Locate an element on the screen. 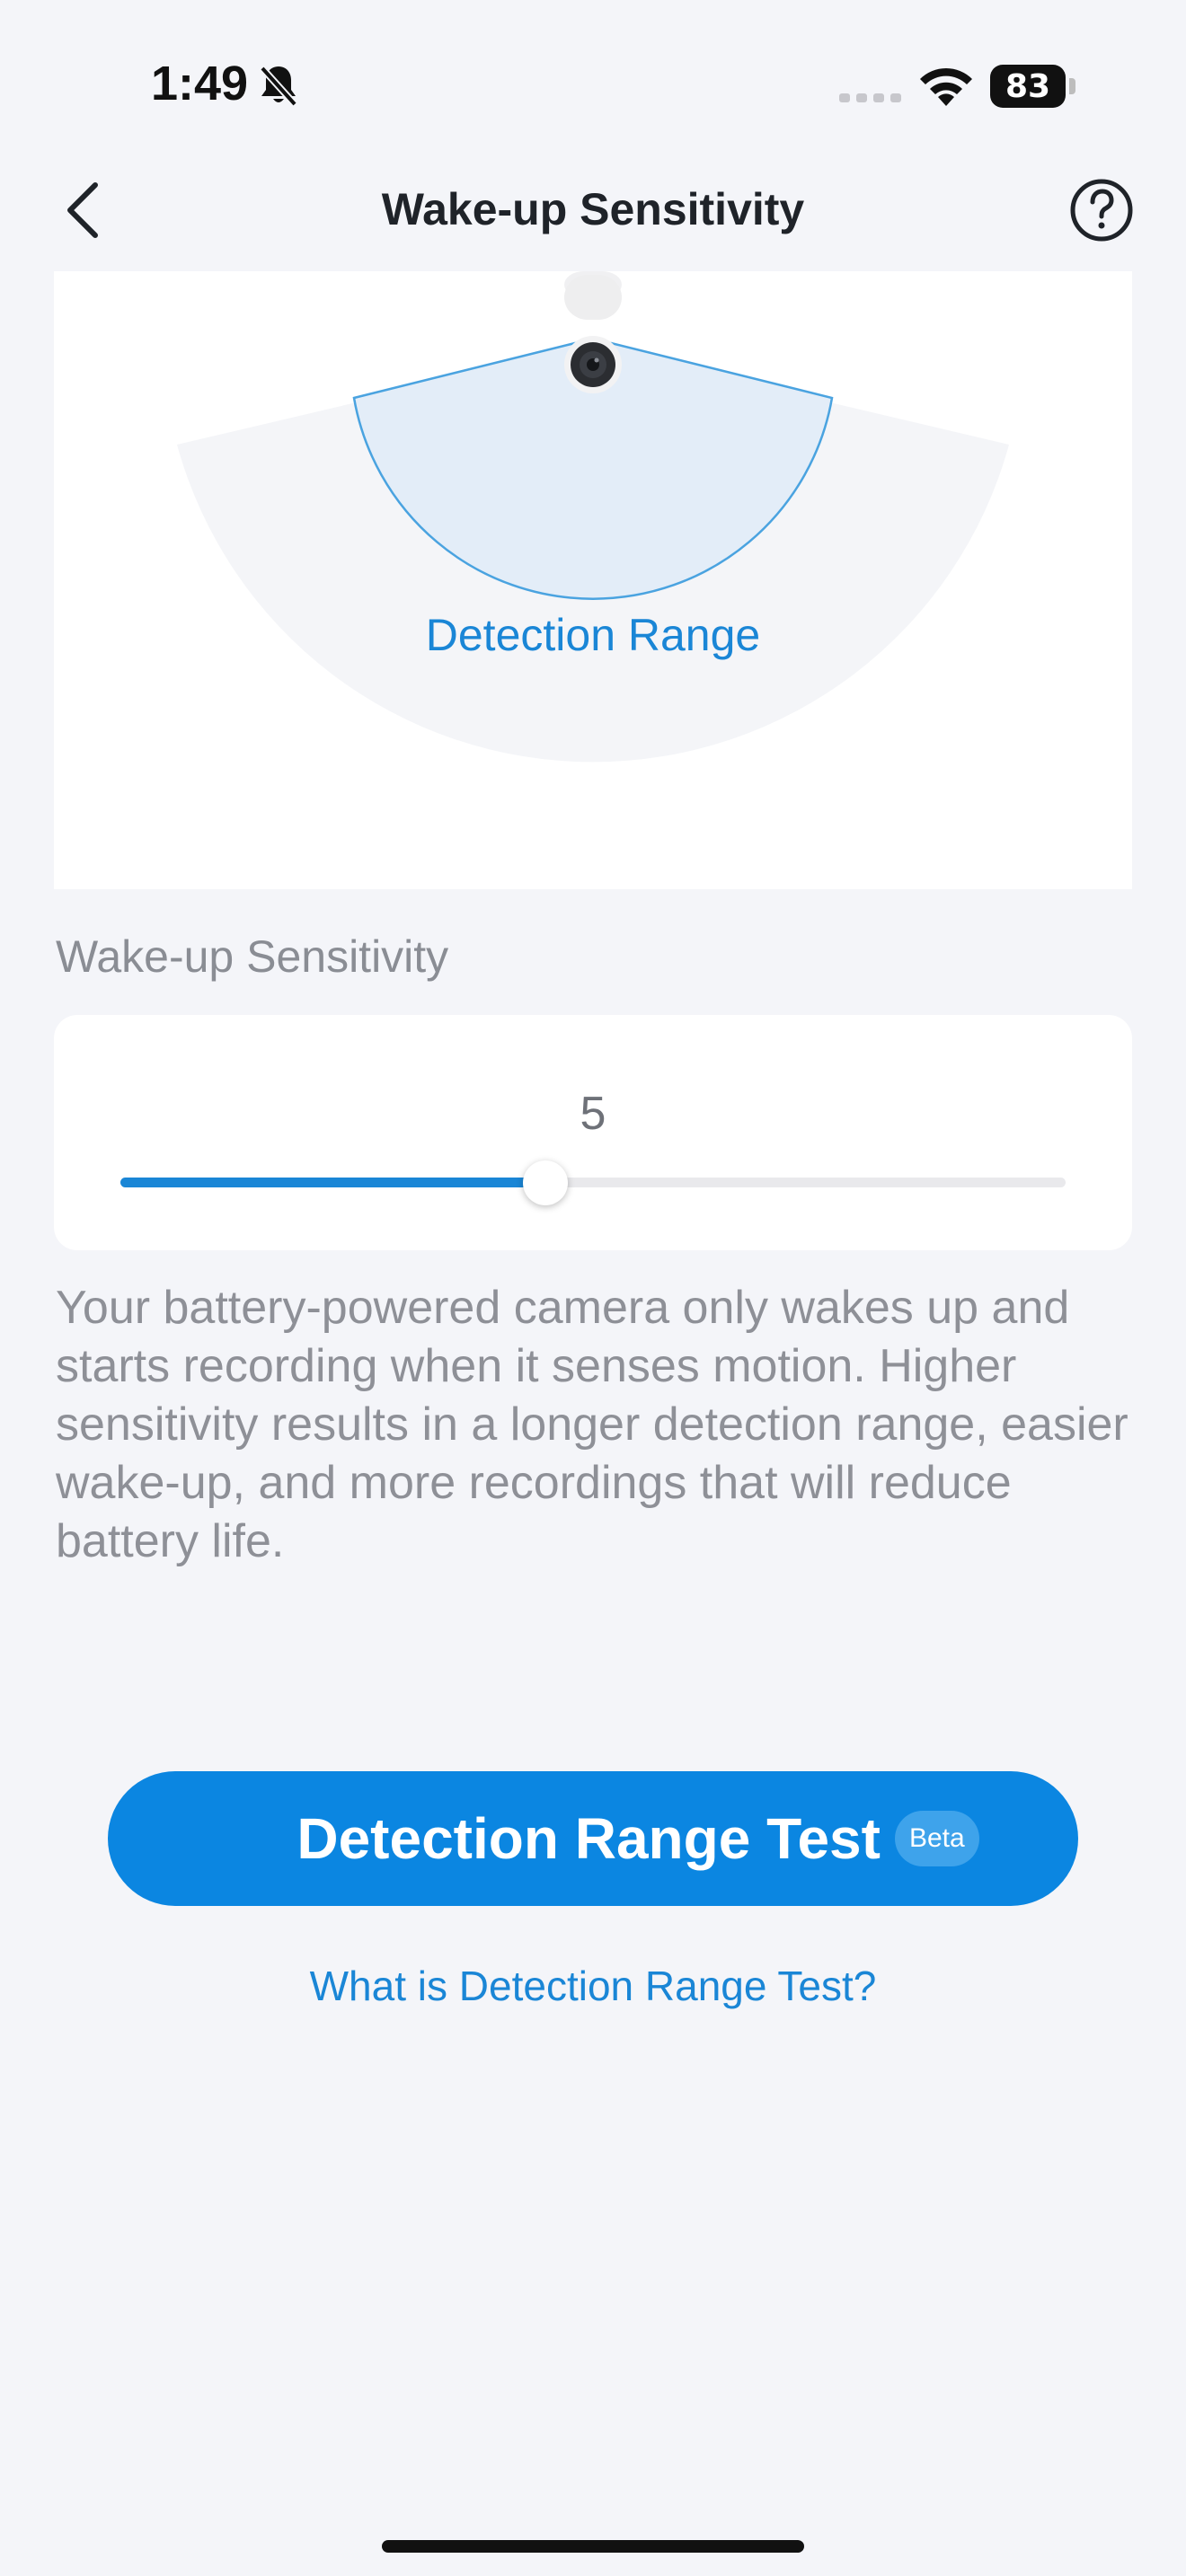 Image resolution: width=1186 pixels, height=2576 pixels. home-indicator is located at coordinates (593, 2546).